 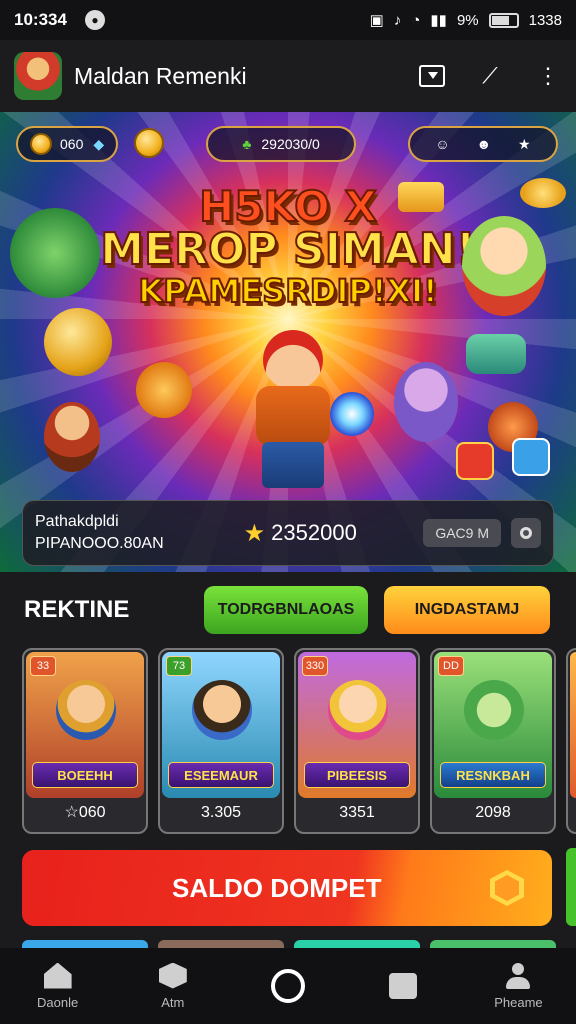 I want to click on star-badge-icon: ★, so click(x=524, y=143).